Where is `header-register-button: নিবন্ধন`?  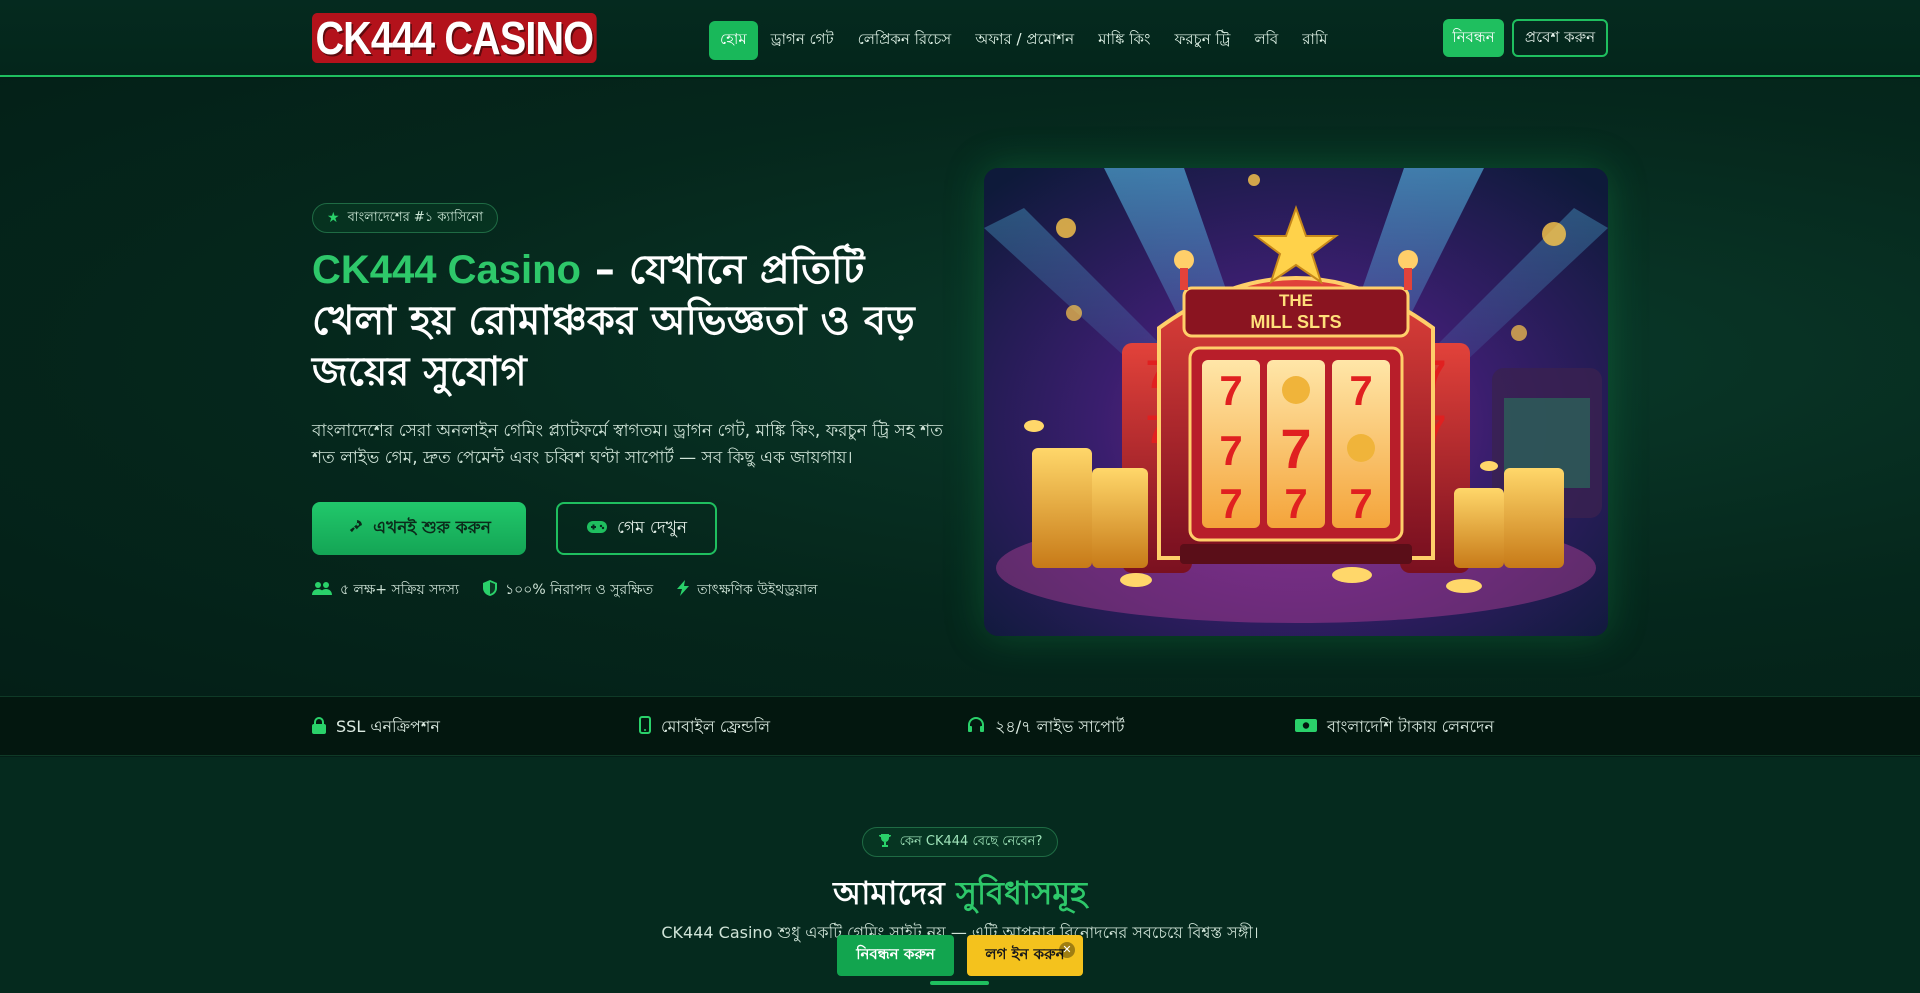
header-register-button: নিবন্ধন is located at coordinates (1473, 38).